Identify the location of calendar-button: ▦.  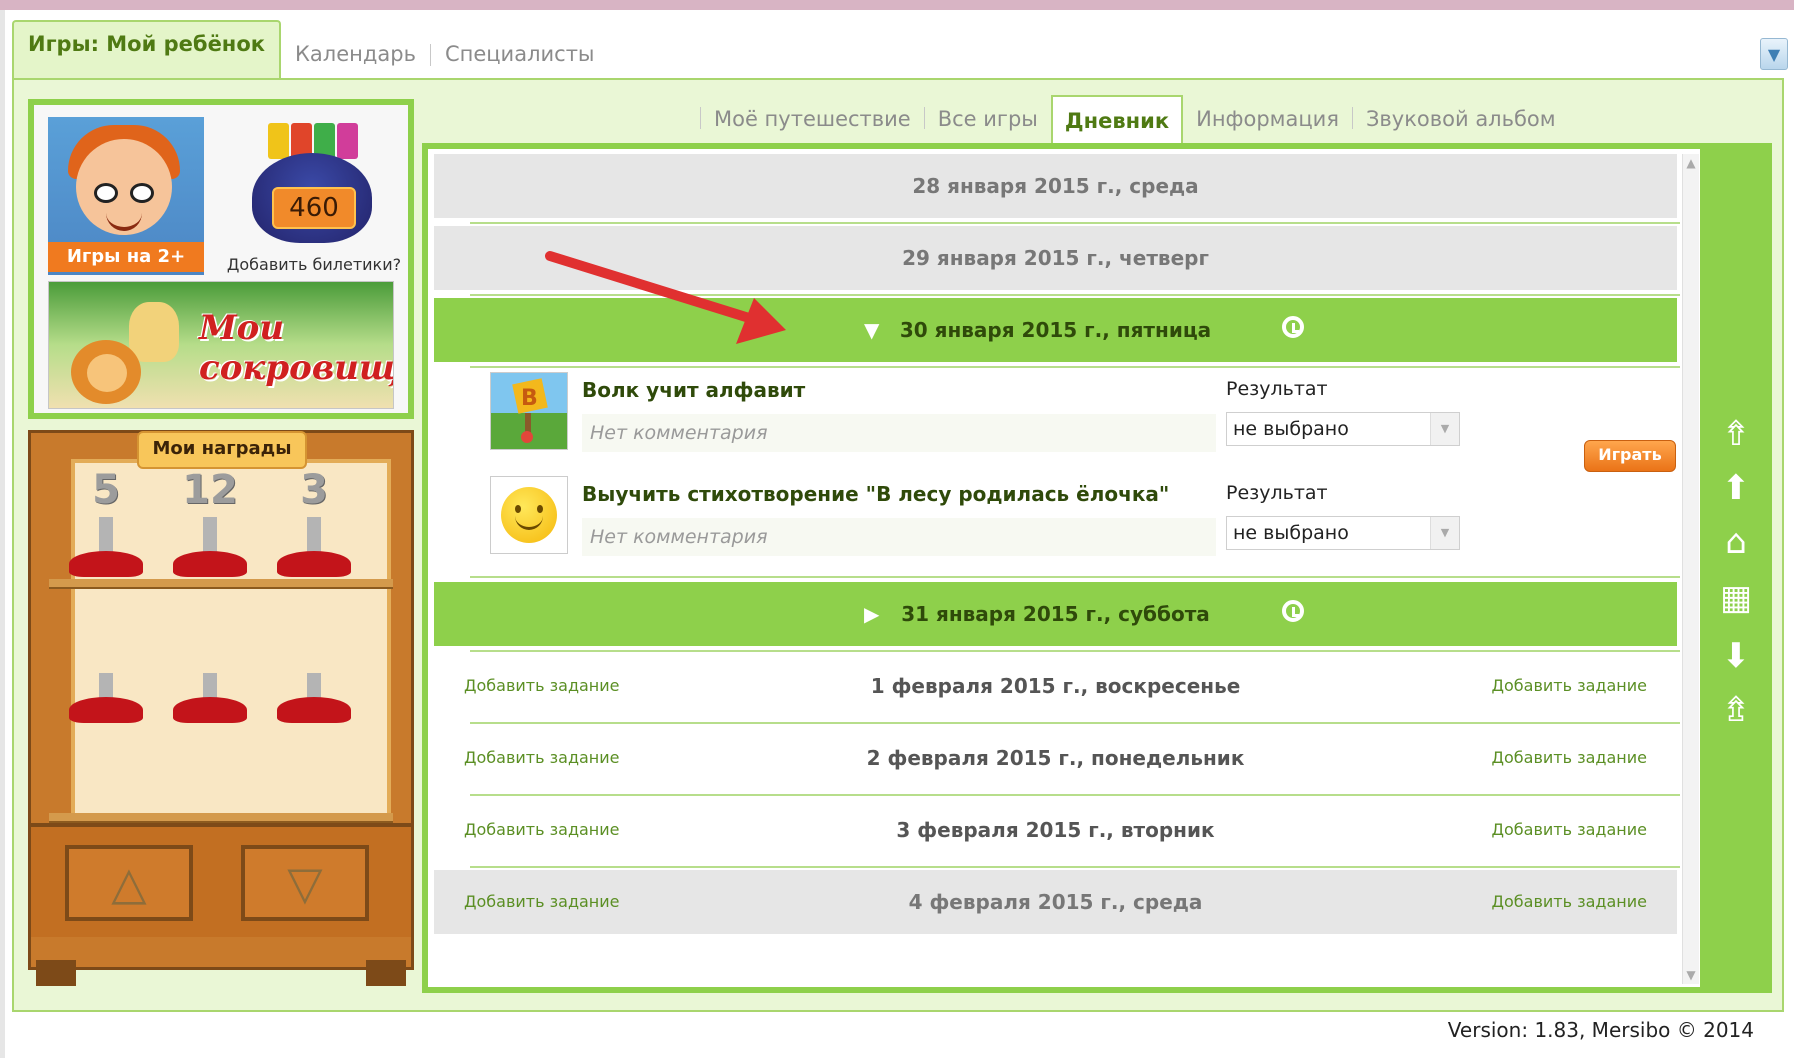
(1736, 598).